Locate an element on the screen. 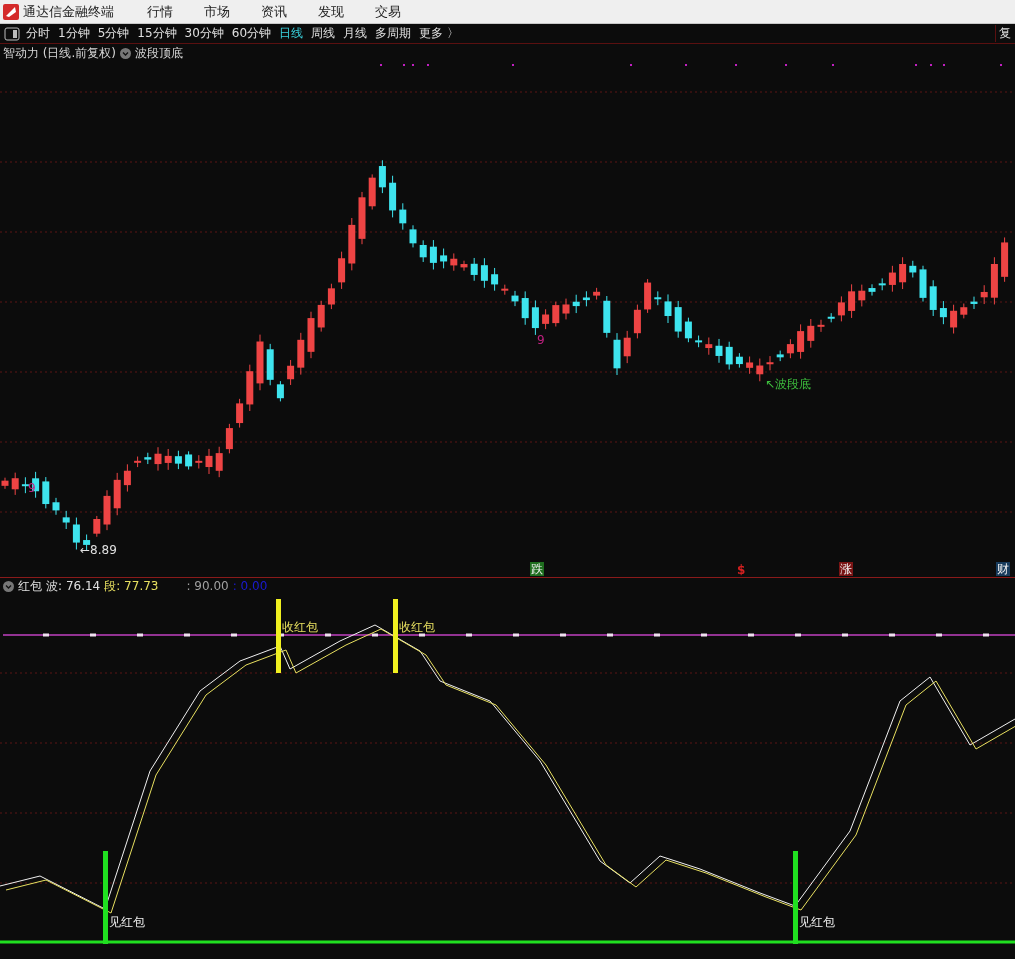 The width and height of the screenshot is (1015, 959). adjust-button: 复 is located at coordinates (1005, 33).